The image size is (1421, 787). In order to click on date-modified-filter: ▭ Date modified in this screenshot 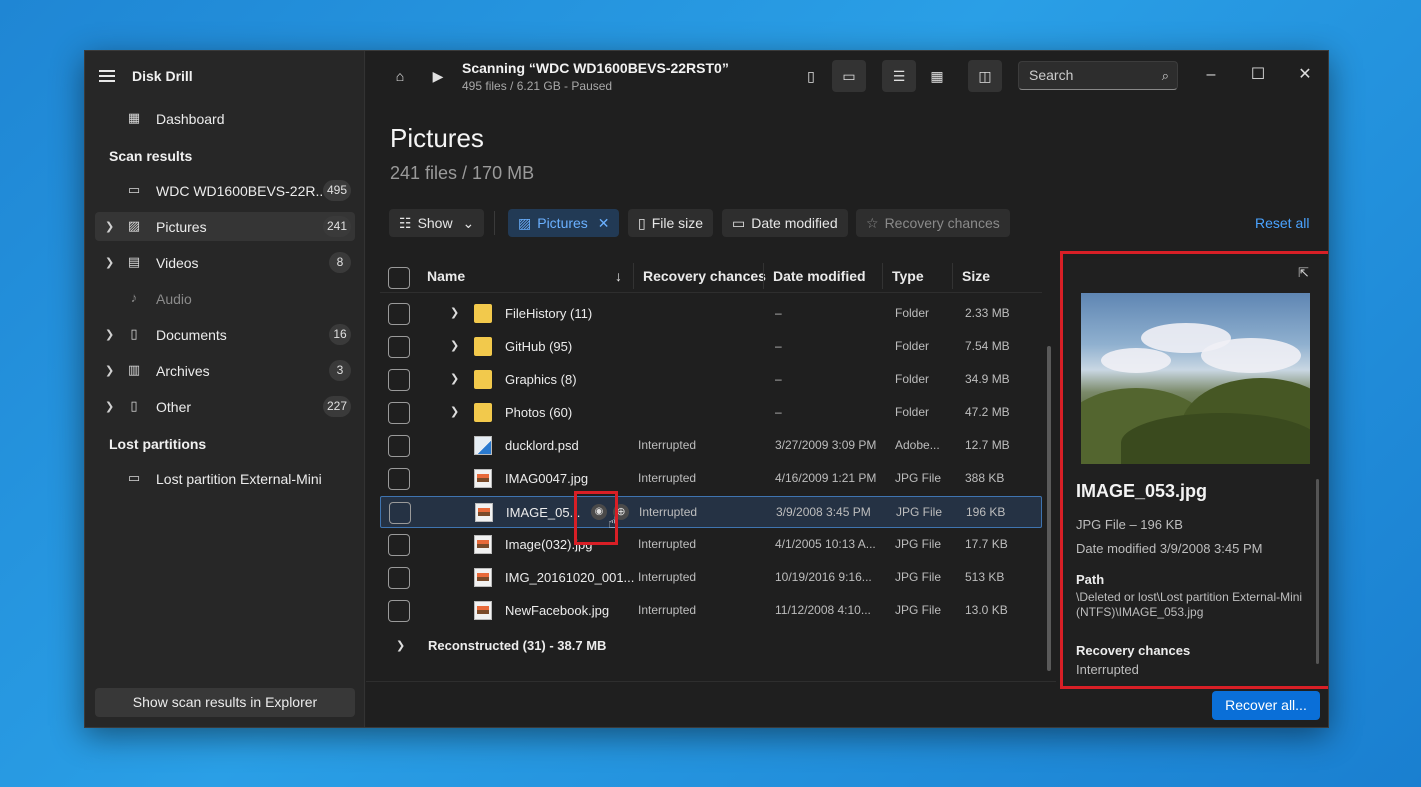, I will do `click(785, 223)`.